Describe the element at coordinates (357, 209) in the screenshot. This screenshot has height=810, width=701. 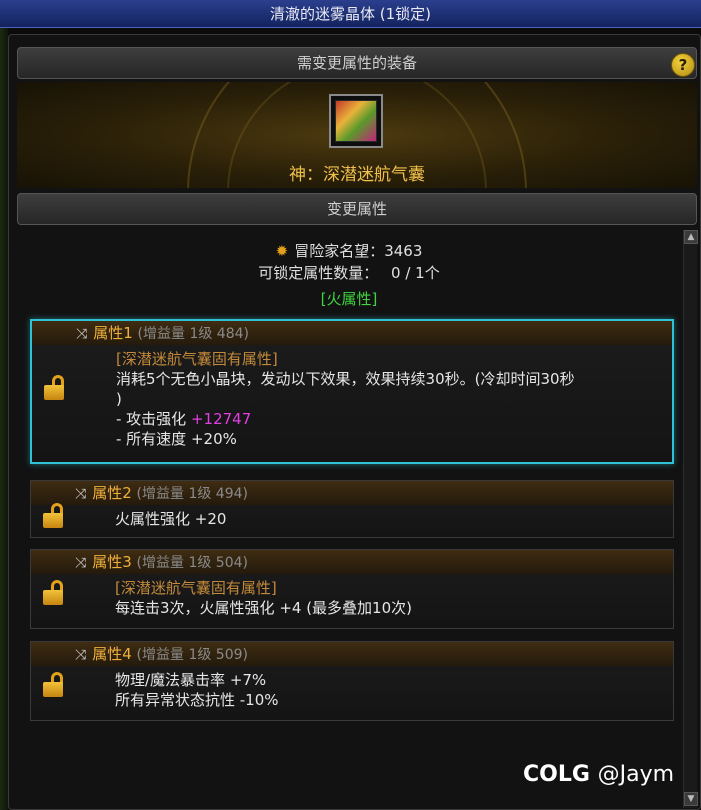
I see `change-section-header: 变更属性` at that location.